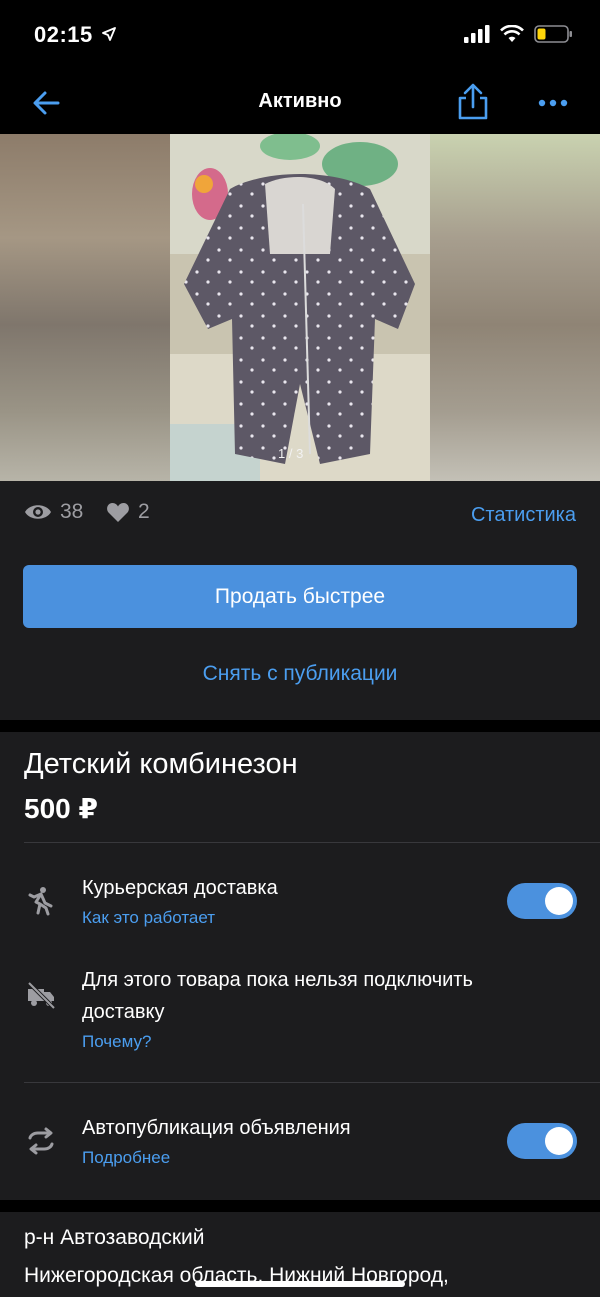  Describe the element at coordinates (542, 901) in the screenshot. I see `courier-delivery-toggle` at that location.